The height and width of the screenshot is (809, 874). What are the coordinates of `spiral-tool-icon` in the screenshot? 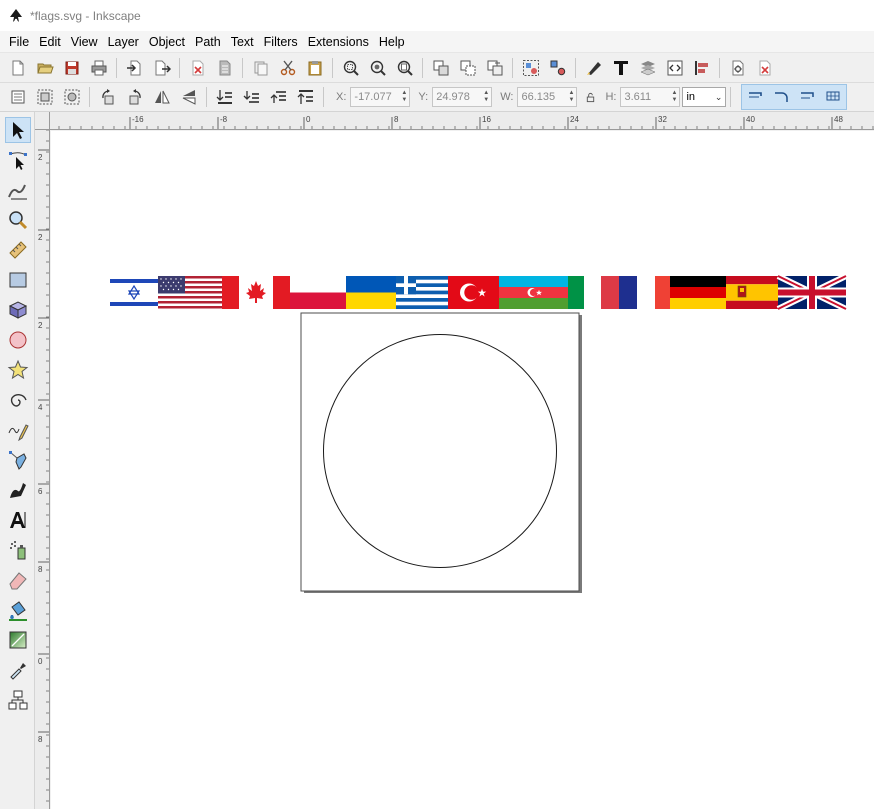 It's located at (18, 400).